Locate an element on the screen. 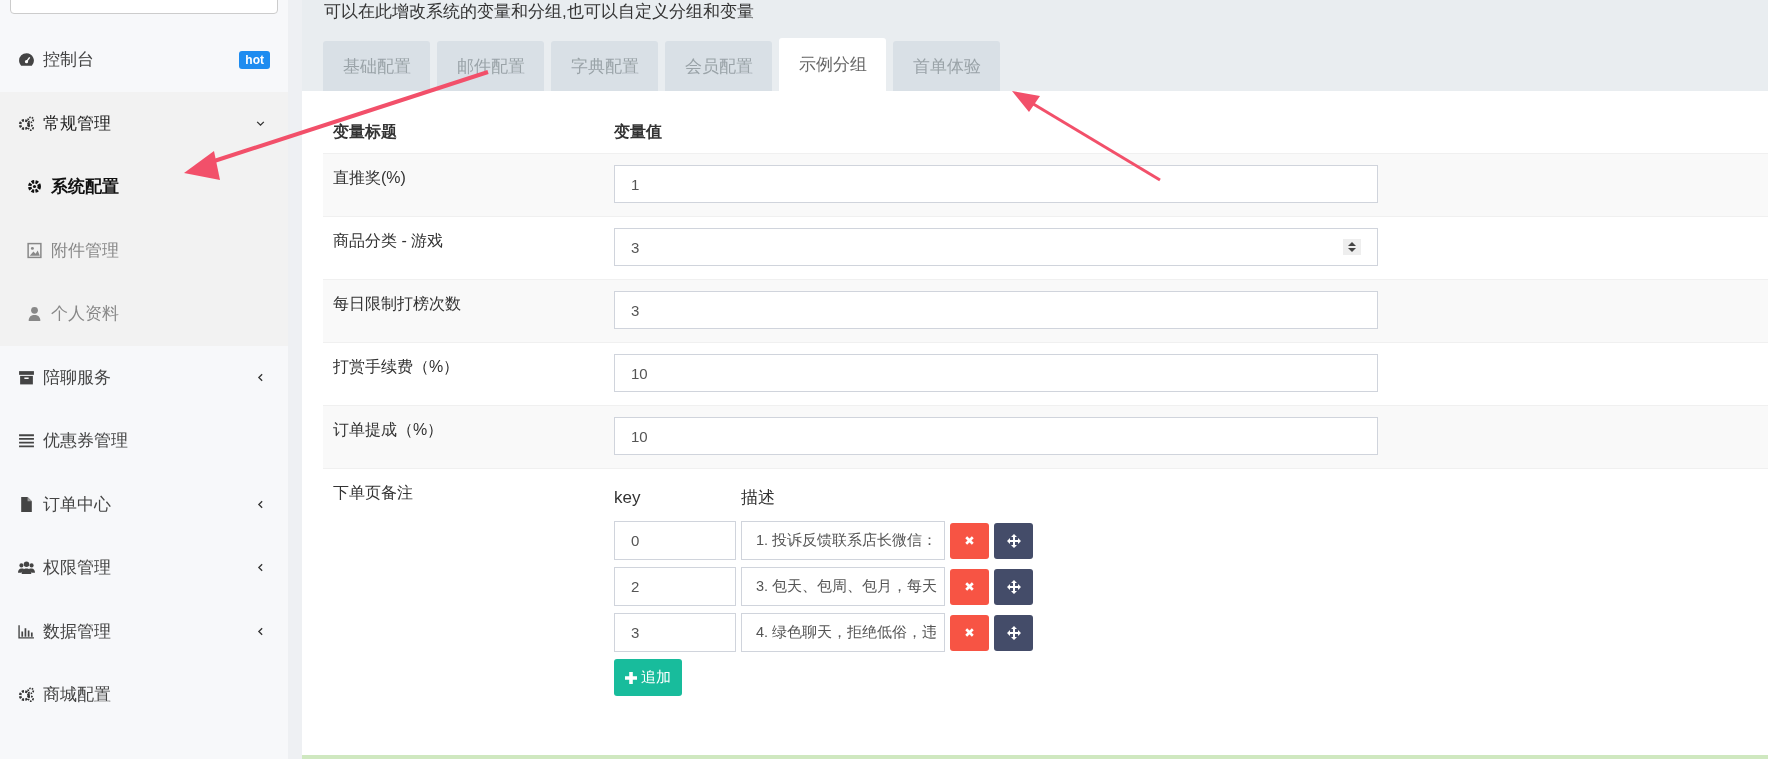 This screenshot has height=759, width=1768. column-header: key is located at coordinates (628, 497).